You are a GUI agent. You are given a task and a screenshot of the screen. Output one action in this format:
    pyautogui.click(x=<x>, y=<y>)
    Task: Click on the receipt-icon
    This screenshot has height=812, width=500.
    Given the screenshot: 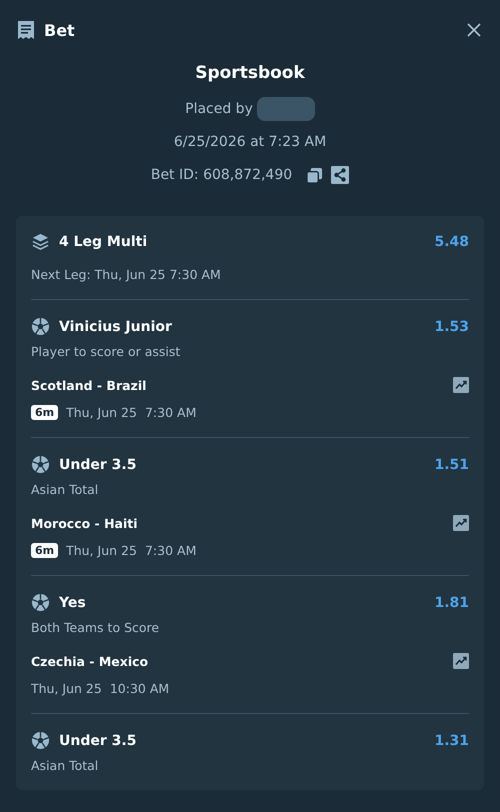 What is the action you would take?
    pyautogui.click(x=26, y=30)
    